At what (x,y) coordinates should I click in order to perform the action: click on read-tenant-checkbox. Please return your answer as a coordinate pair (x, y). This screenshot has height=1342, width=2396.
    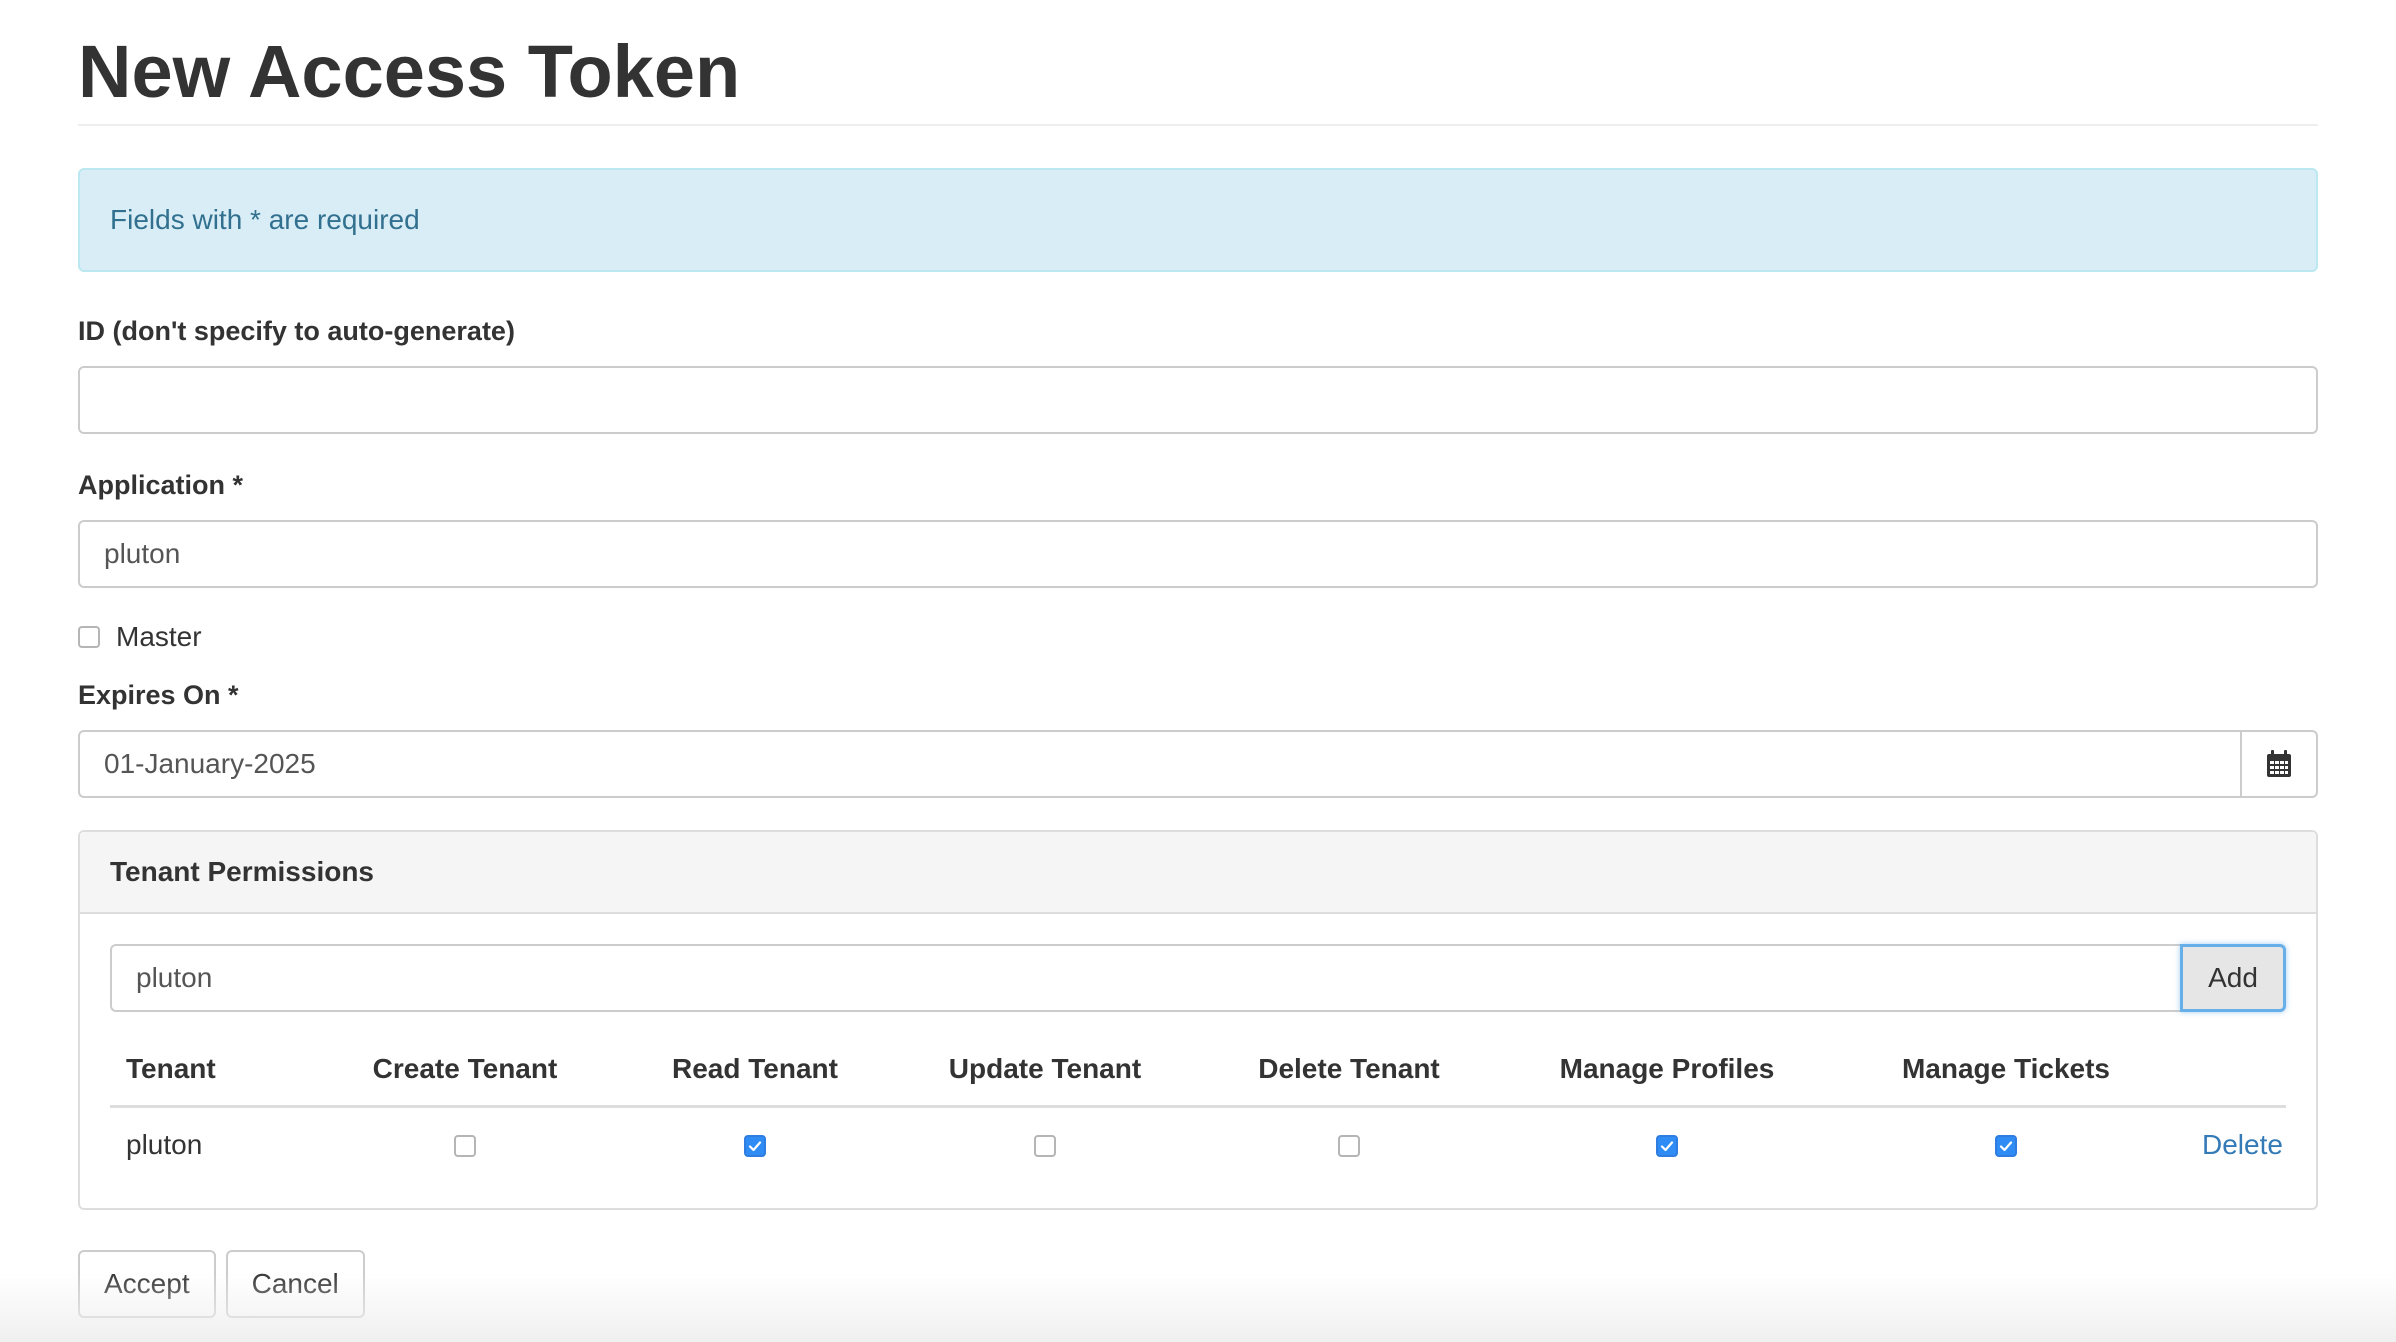
    Looking at the image, I should click on (755, 1146).